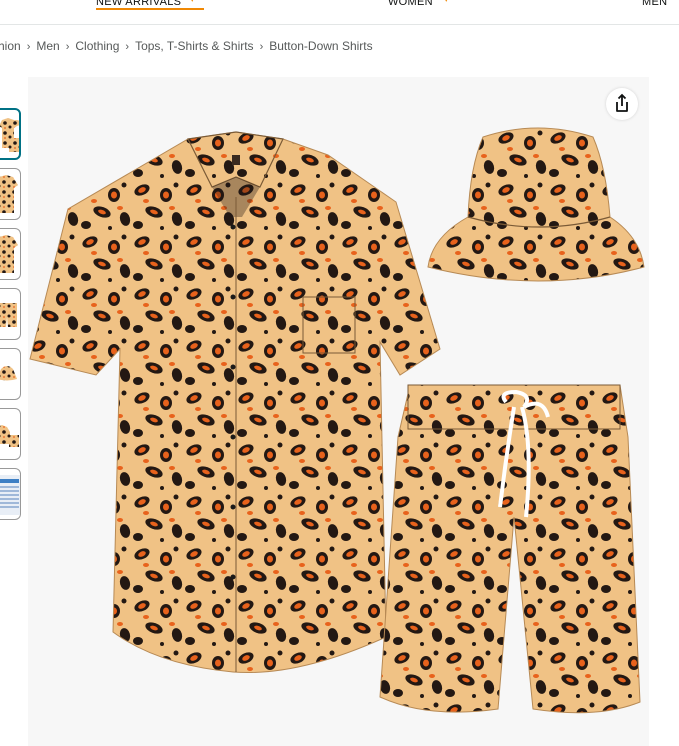 Image resolution: width=679 pixels, height=746 pixels. I want to click on thumbnail-bucket-hat, so click(10, 374).